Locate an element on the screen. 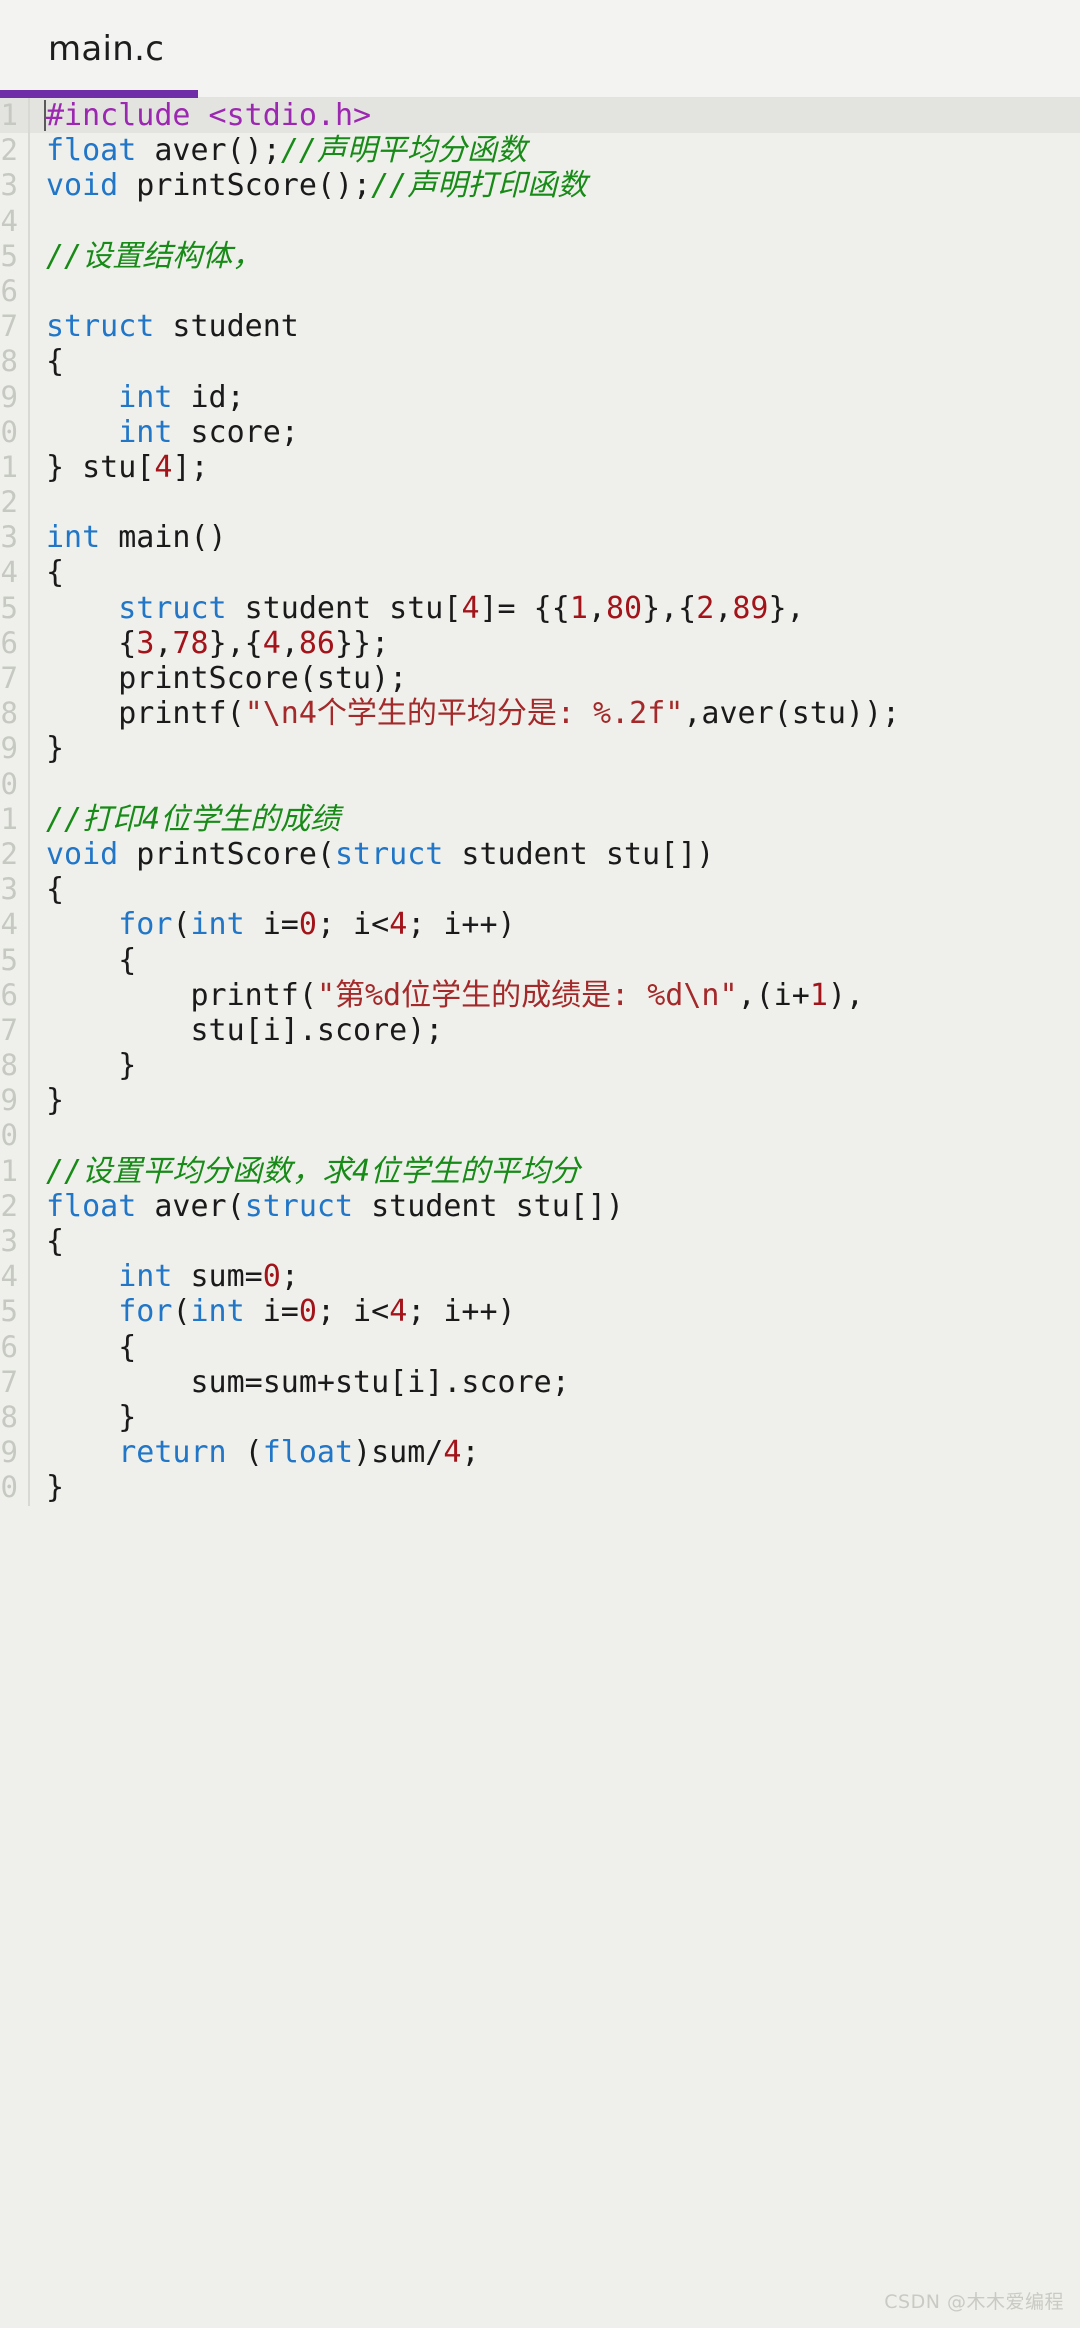 The width and height of the screenshot is (1080, 2328). code-line: 40} is located at coordinates (540, 1488).